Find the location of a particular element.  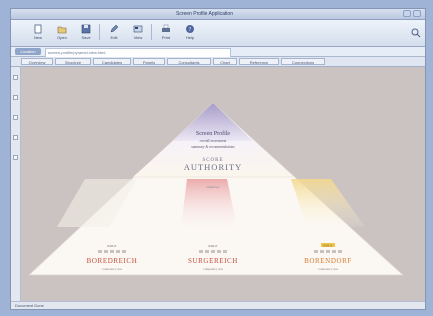

middle-title: AUTHORITY is located at coordinates (213, 167).